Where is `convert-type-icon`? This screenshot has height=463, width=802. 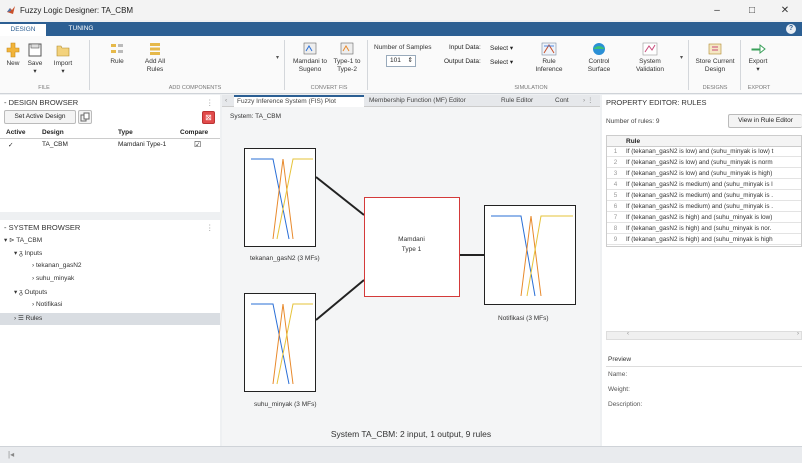 convert-type-icon is located at coordinates (347, 48).